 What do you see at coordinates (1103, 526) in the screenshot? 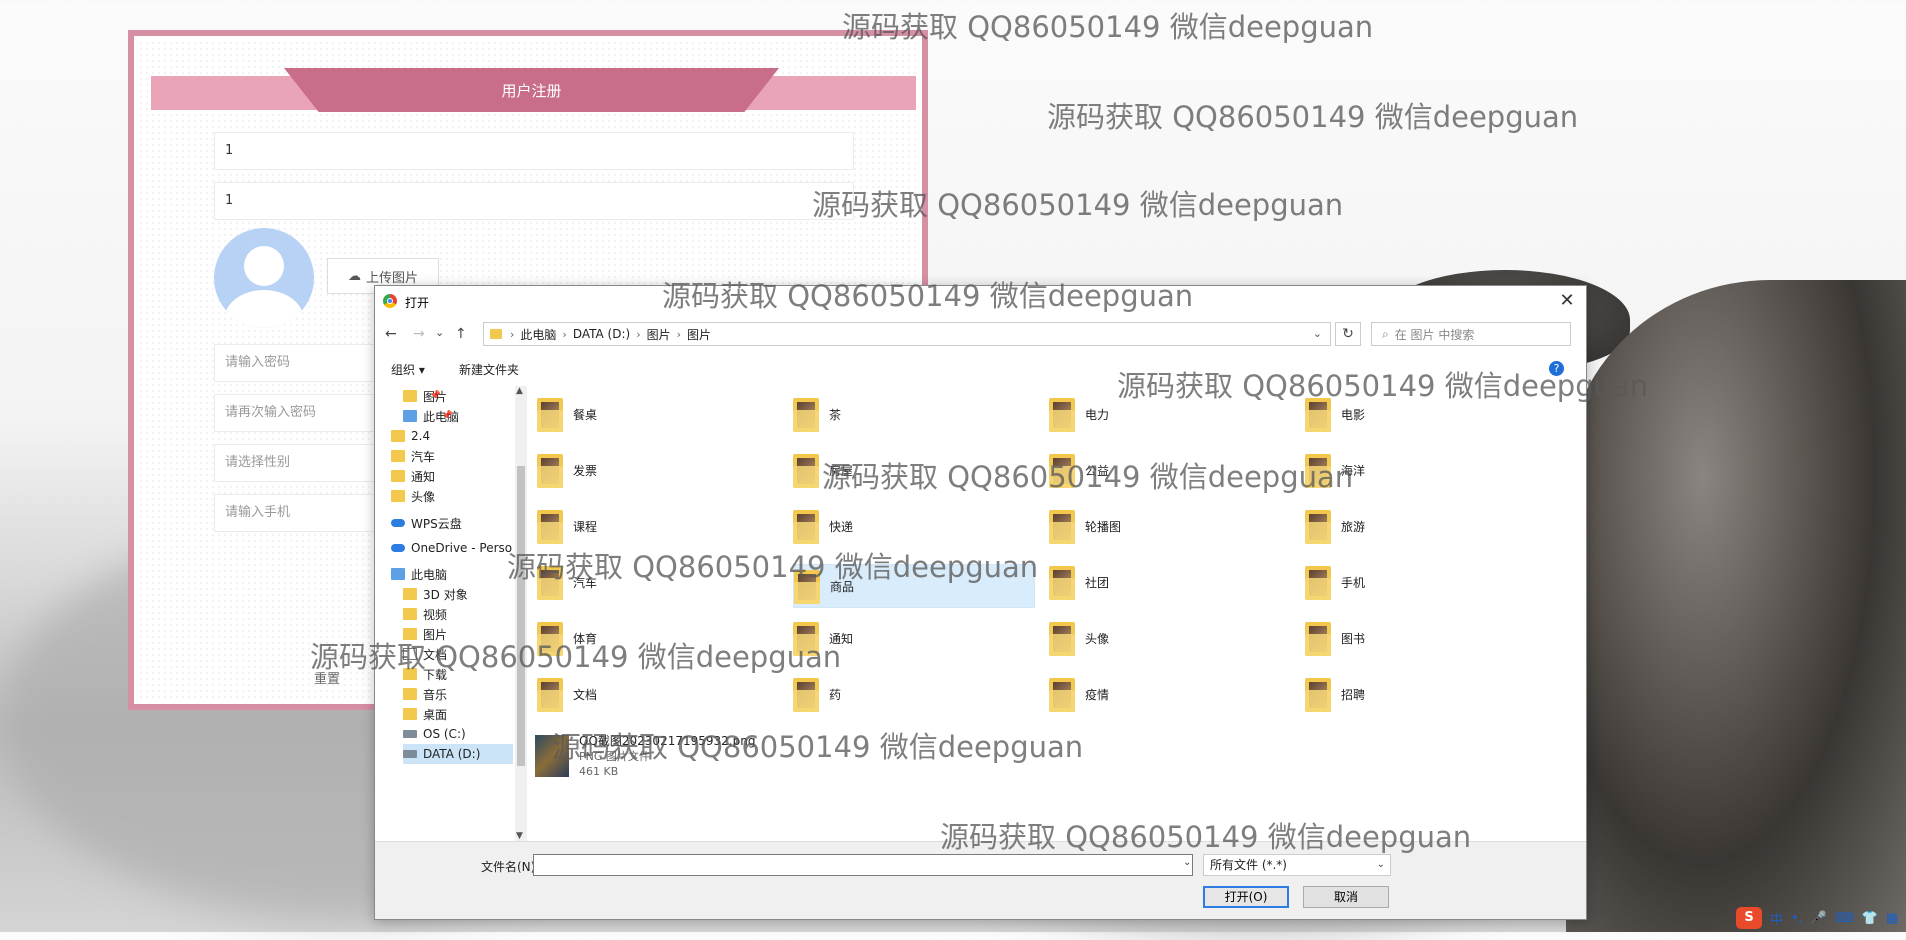
I see `folder-label: 轮播图` at bounding box center [1103, 526].